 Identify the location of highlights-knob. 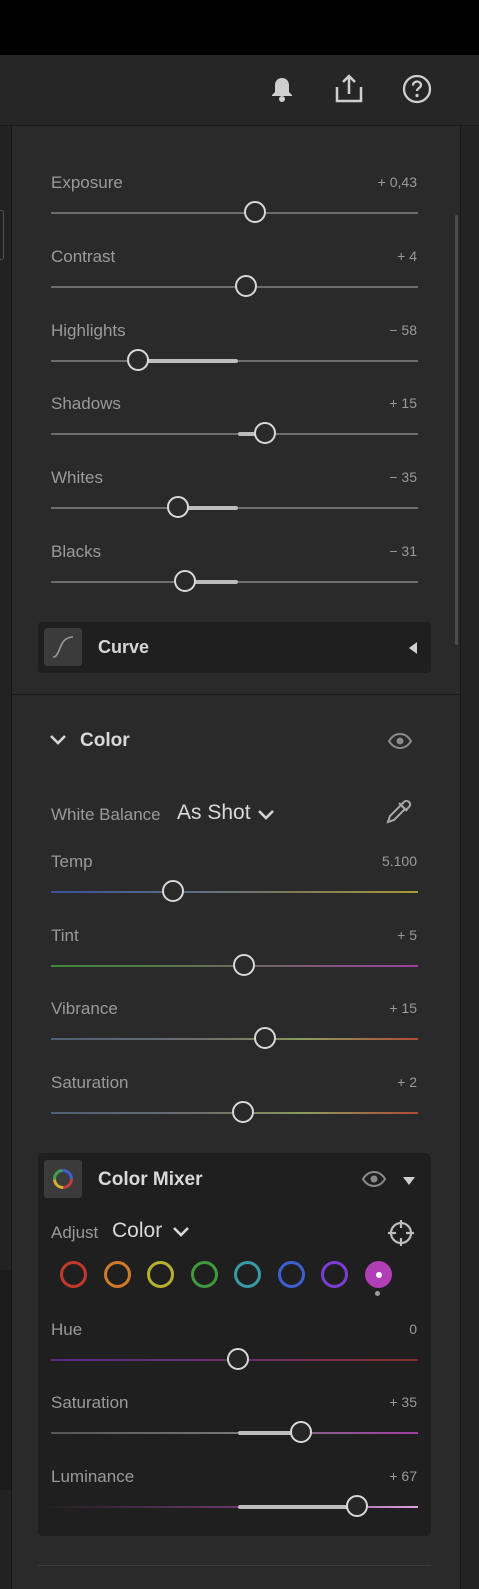
(137, 360).